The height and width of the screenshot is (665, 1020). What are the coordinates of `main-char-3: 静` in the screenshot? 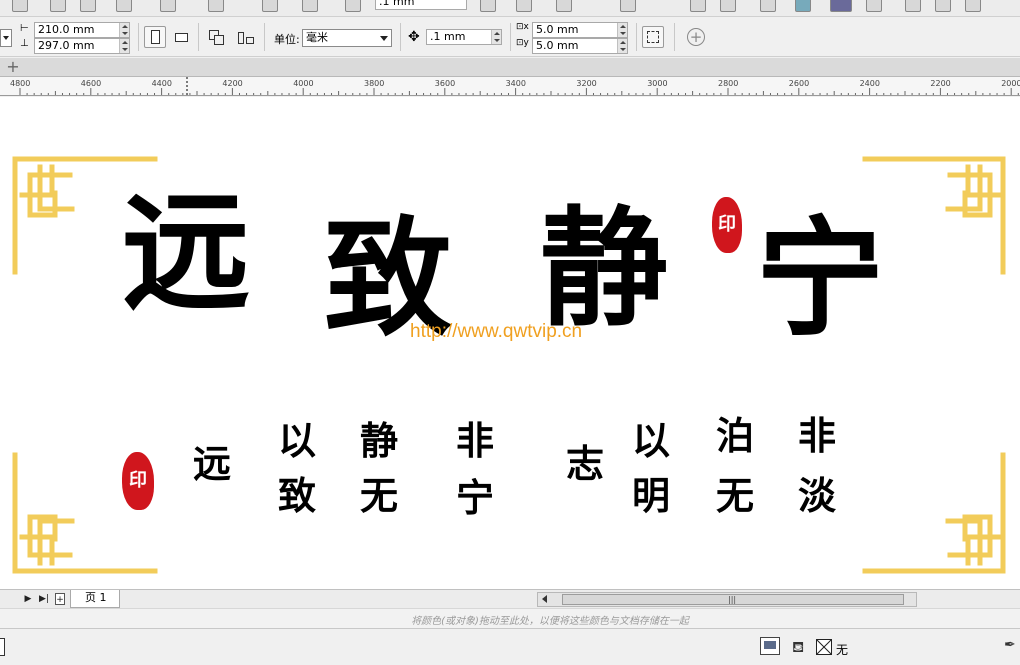 It's located at (604, 269).